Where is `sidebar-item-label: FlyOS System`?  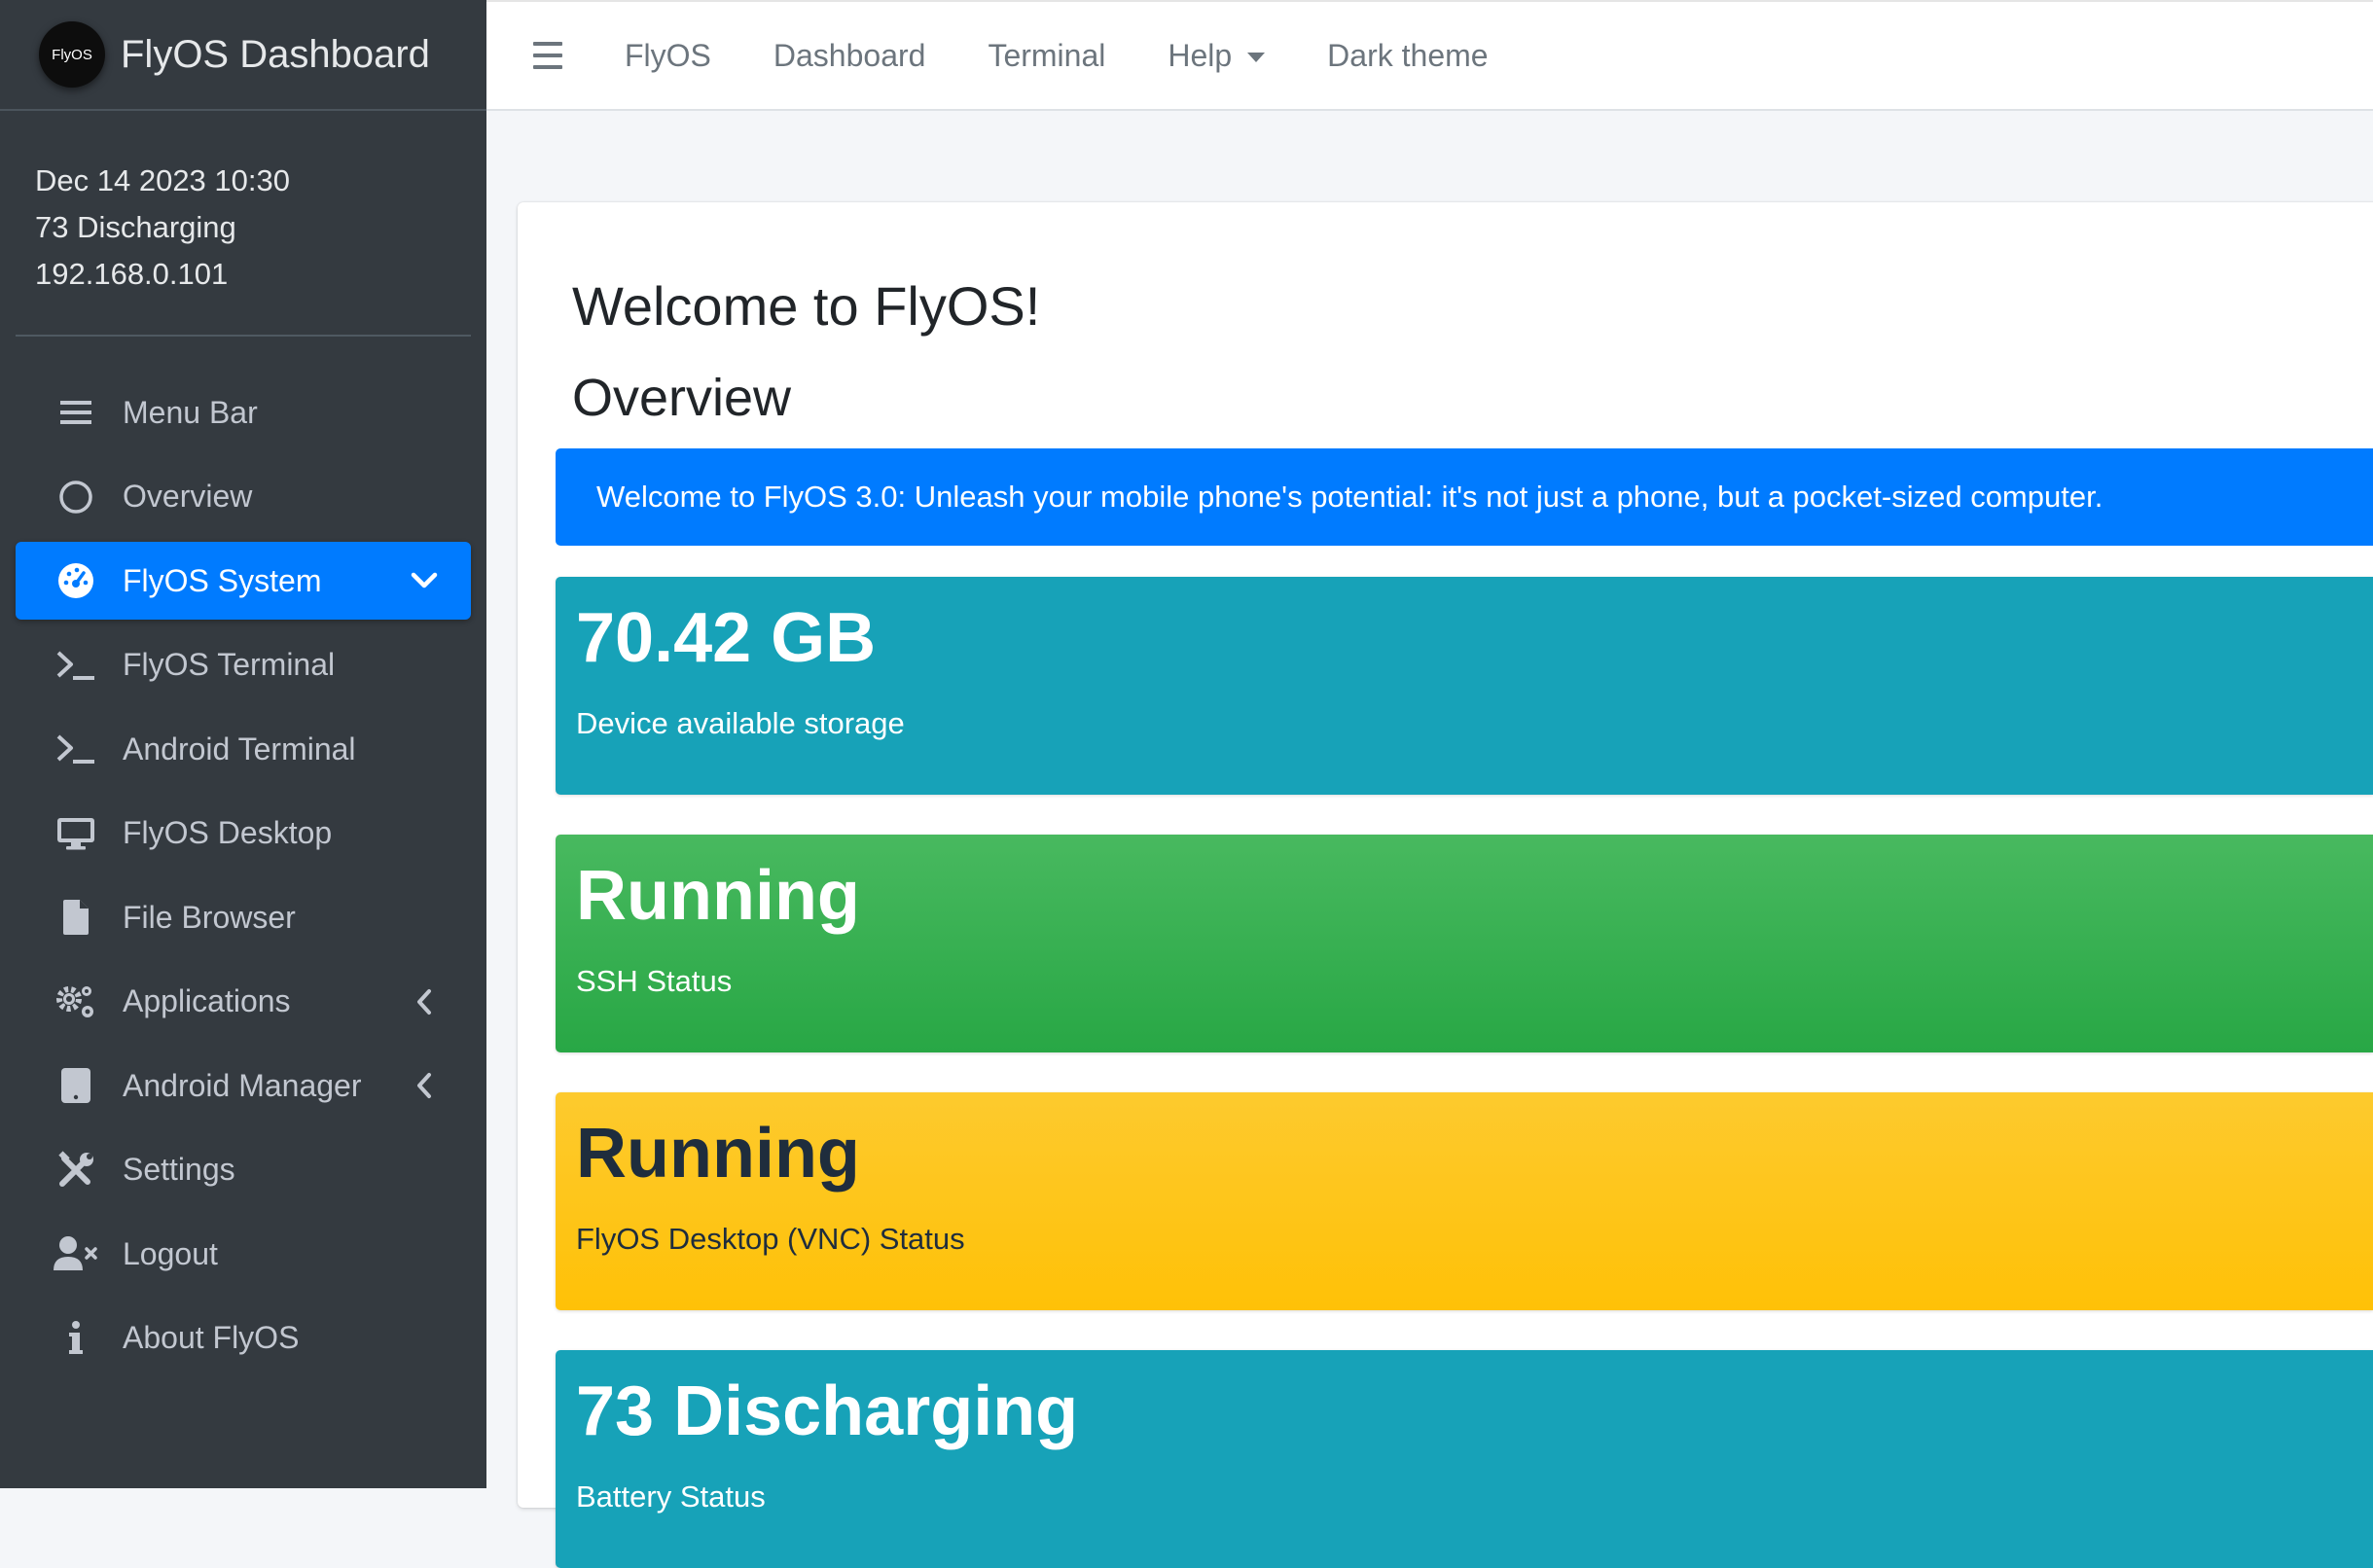 sidebar-item-label: FlyOS System is located at coordinates (222, 580).